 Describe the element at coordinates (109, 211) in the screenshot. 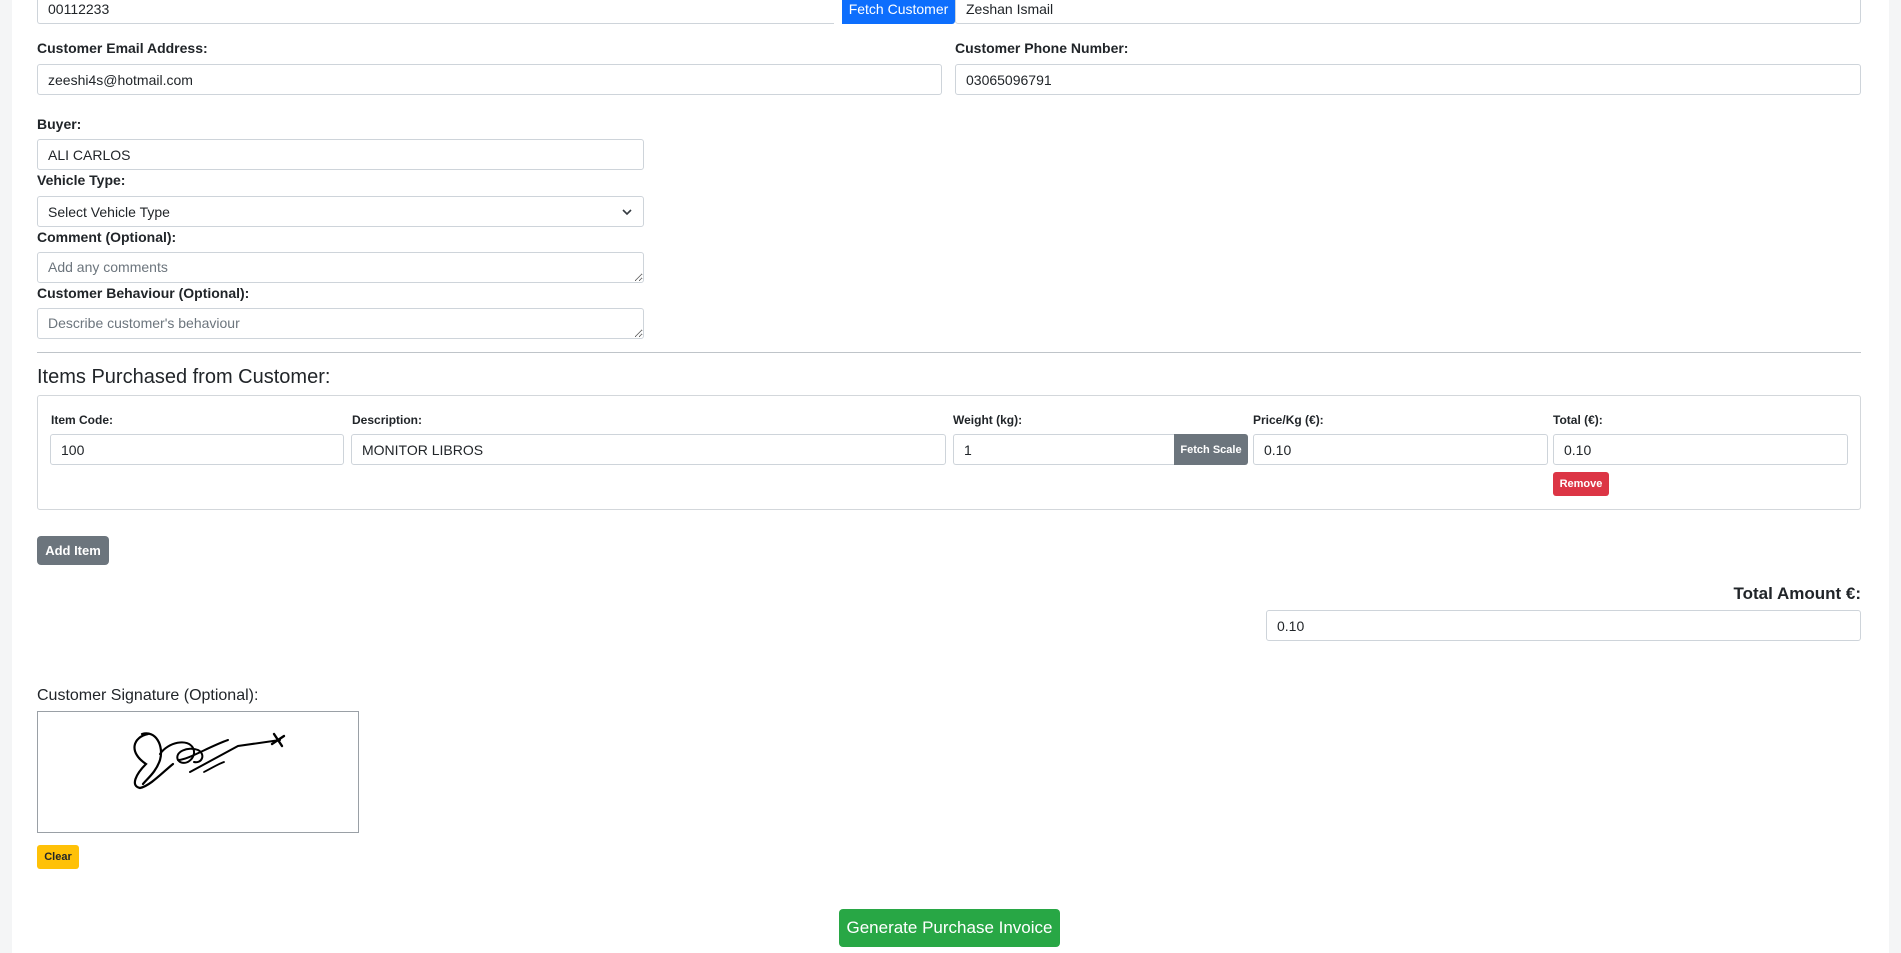

I see `vehicle-type-selected: Select Vehicle Type` at that location.